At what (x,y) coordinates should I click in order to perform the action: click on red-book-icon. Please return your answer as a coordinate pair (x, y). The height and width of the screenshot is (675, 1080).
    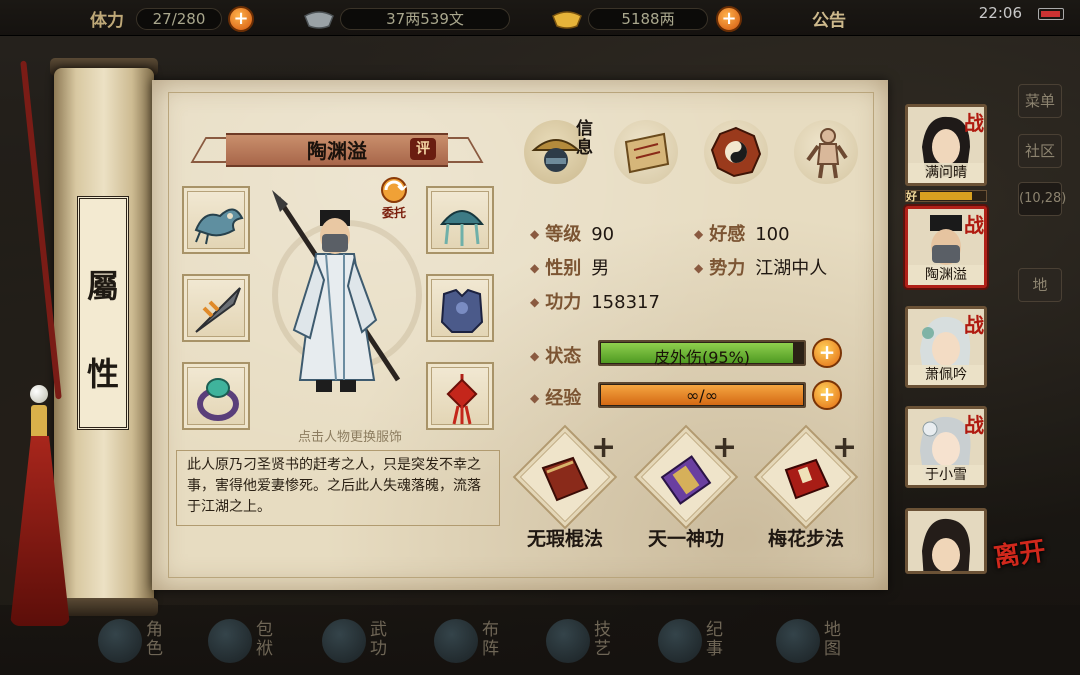
    Looking at the image, I should click on (565, 479).